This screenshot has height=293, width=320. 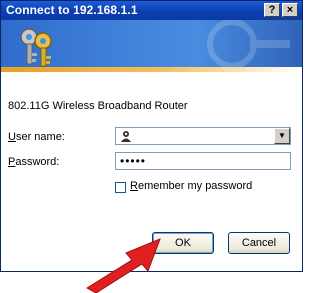 What do you see at coordinates (72, 10) in the screenshot?
I see `window-title: Connect to 192.168.1.1` at bounding box center [72, 10].